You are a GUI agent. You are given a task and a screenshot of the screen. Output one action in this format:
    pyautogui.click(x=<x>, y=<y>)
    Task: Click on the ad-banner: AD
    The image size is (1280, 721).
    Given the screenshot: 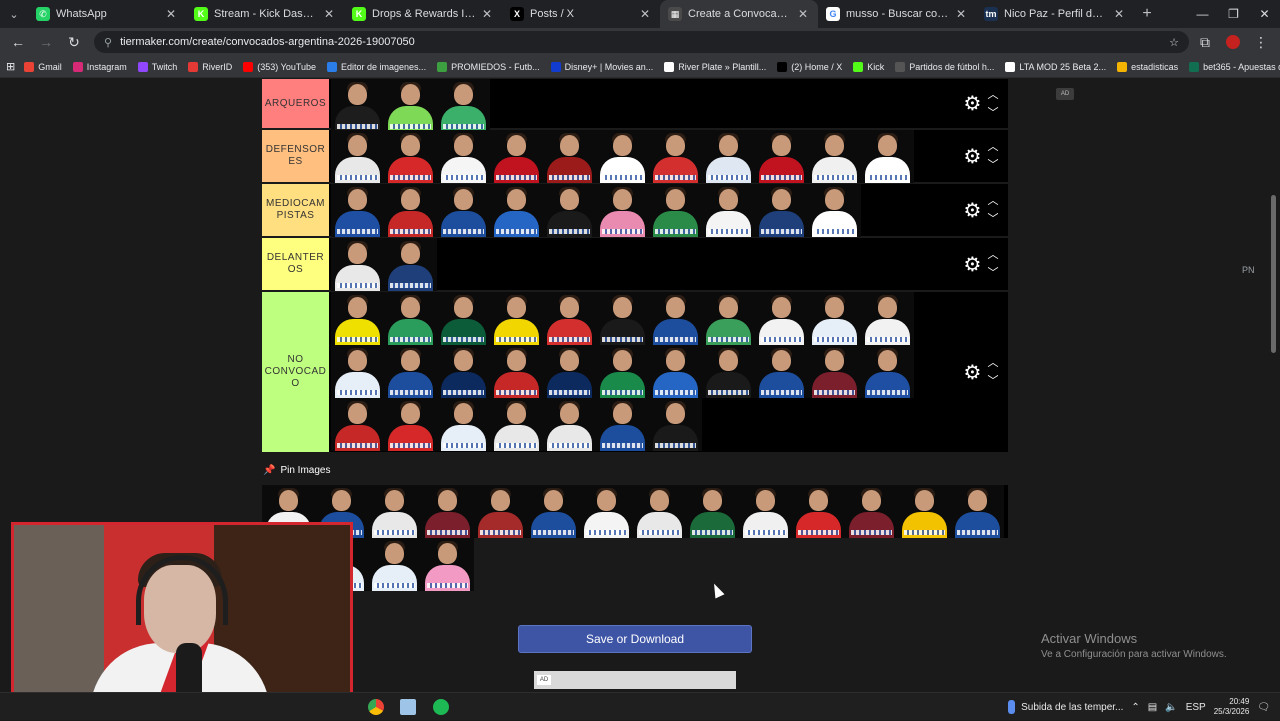 What is the action you would take?
    pyautogui.click(x=635, y=680)
    